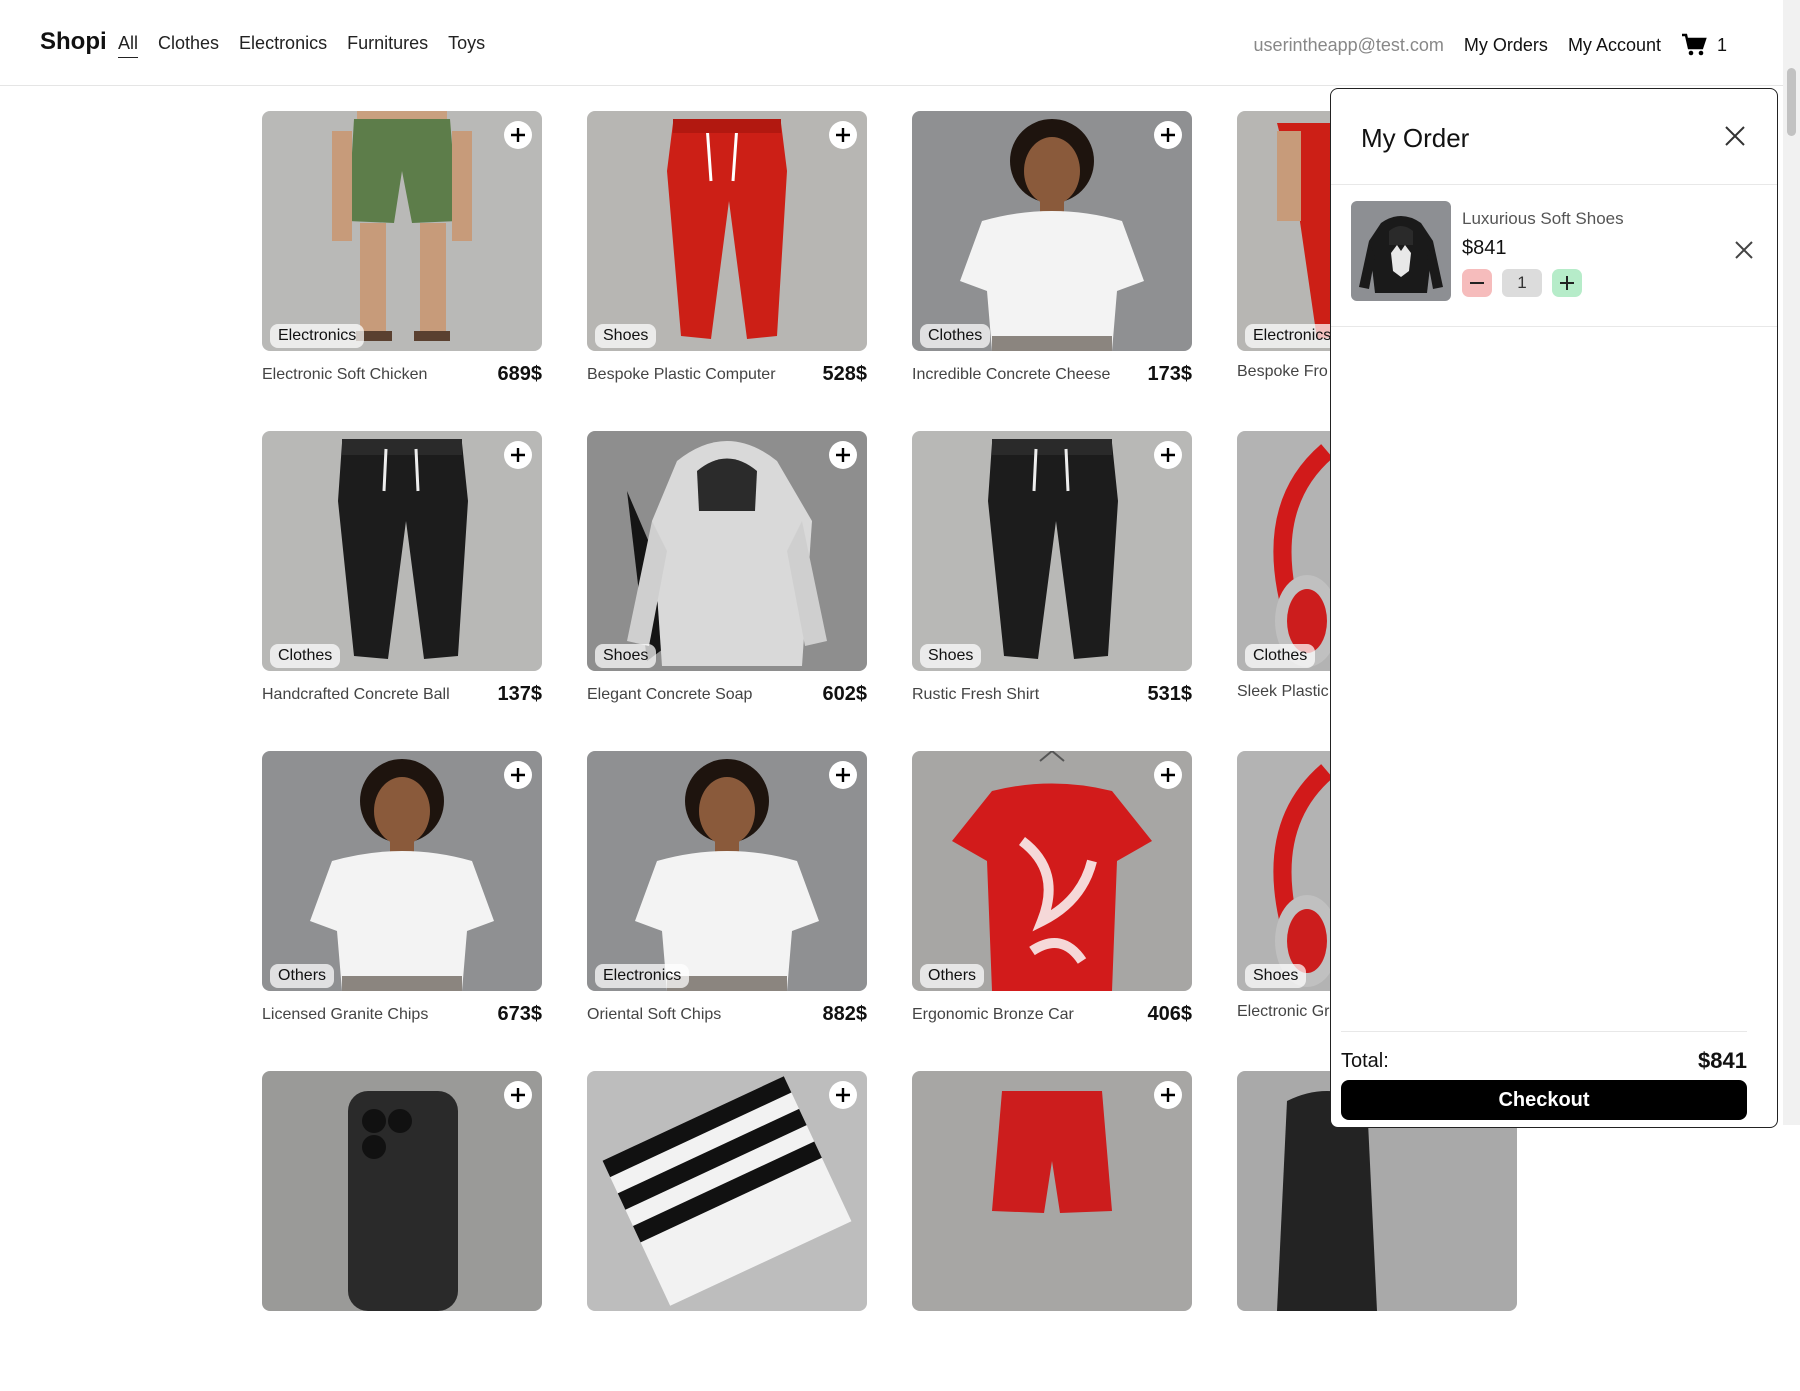 Image resolution: width=1800 pixels, height=1391 pixels. I want to click on nav-toys: Toys, so click(466, 43).